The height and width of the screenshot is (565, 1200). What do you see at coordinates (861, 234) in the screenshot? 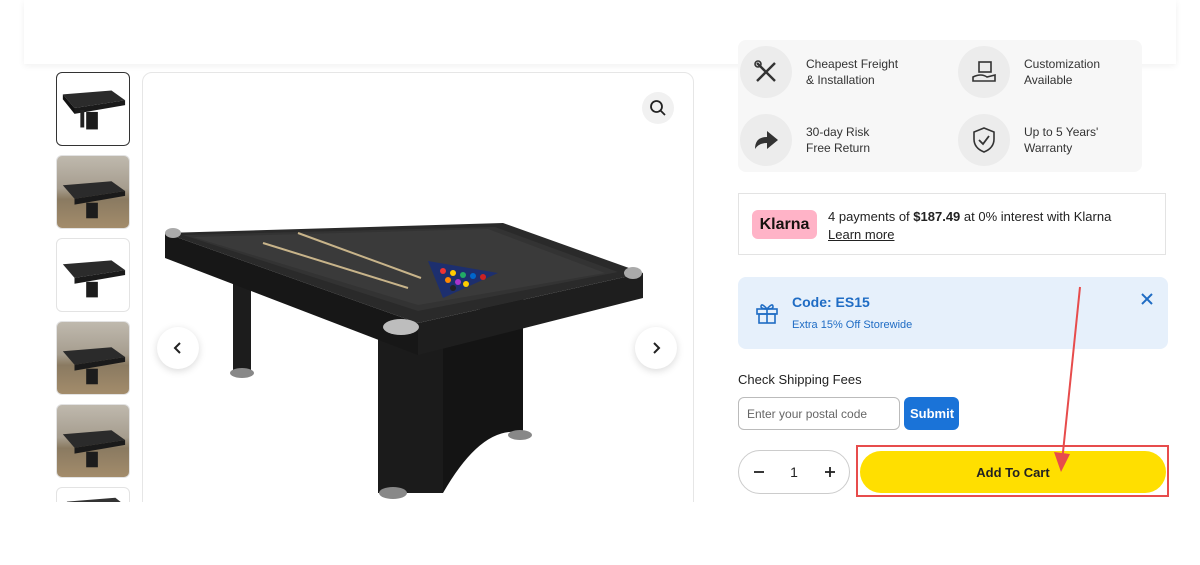
I see `klarna-learn-more-link: Learn more` at bounding box center [861, 234].